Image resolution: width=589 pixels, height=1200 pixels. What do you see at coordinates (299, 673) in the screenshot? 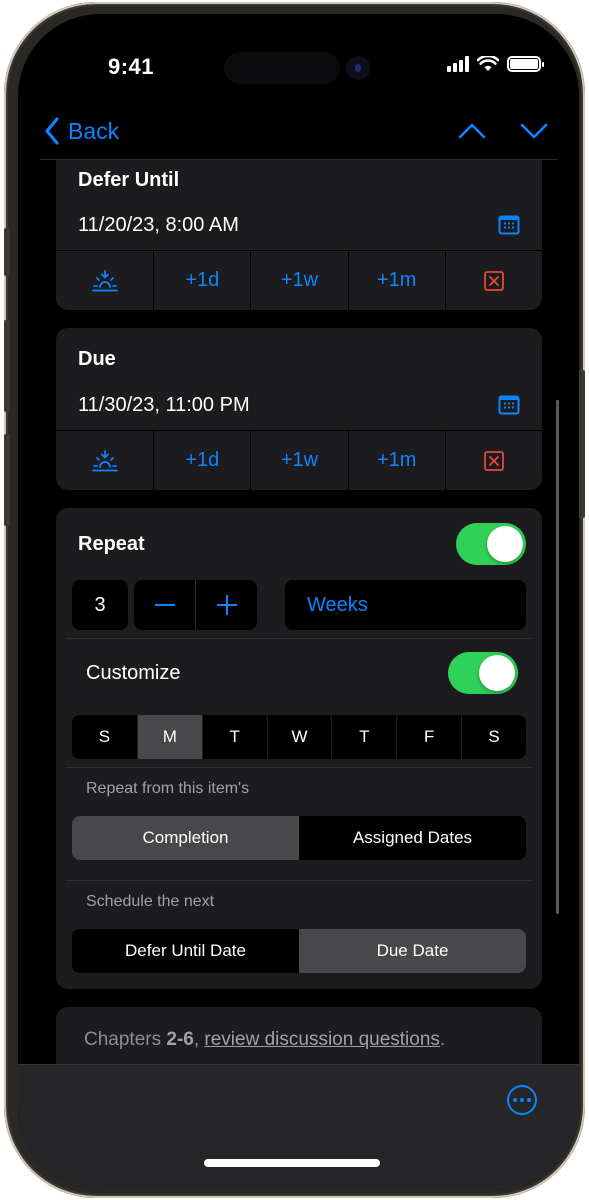
I see `customize-row: Customize` at bounding box center [299, 673].